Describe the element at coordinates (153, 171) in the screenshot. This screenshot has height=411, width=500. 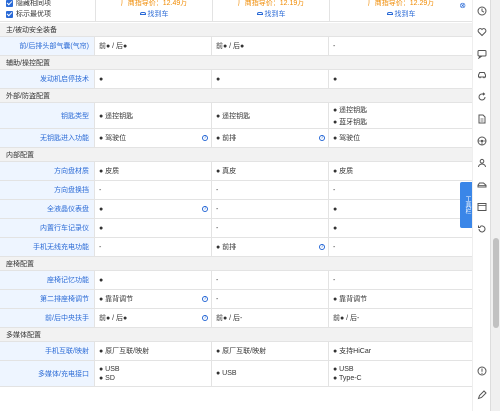
I see `table-cell: ● 皮质` at that location.